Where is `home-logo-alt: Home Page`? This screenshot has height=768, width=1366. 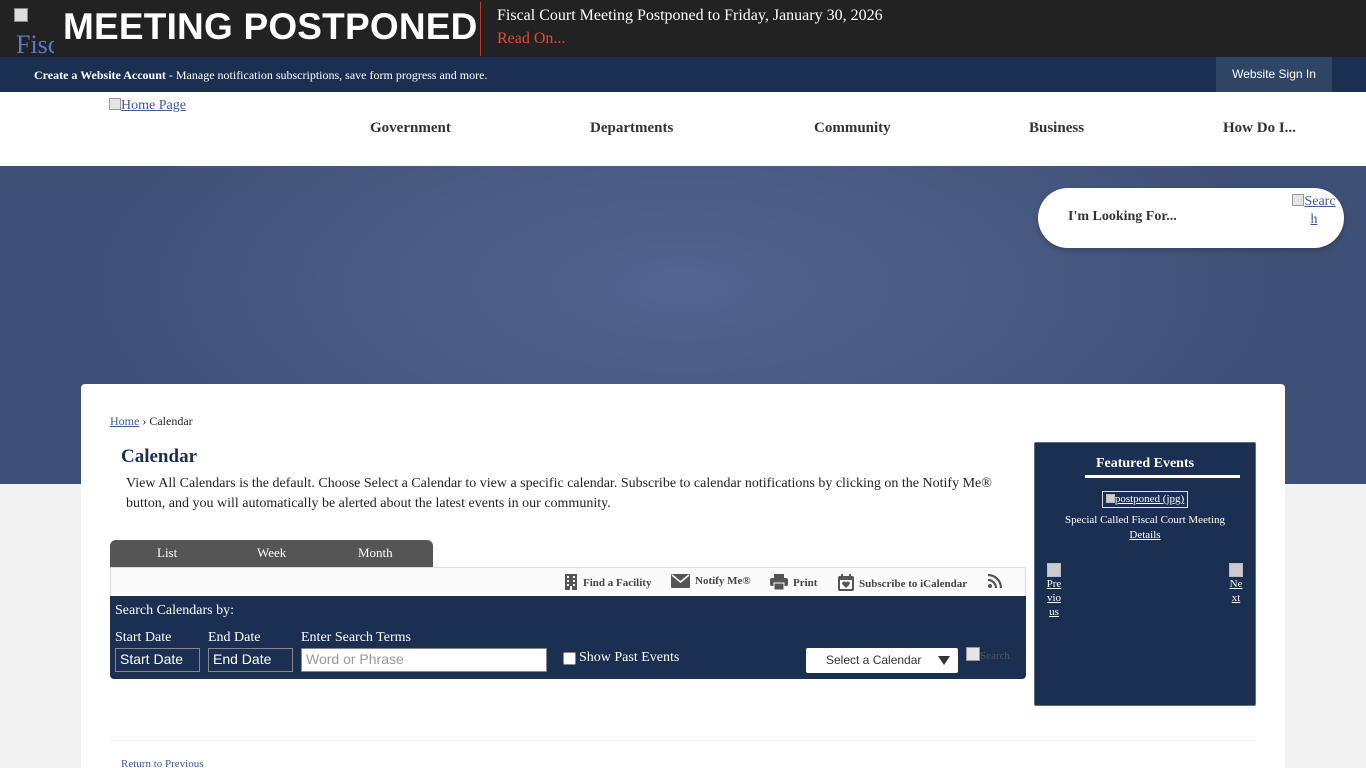
home-logo-alt: Home Page is located at coordinates (153, 105).